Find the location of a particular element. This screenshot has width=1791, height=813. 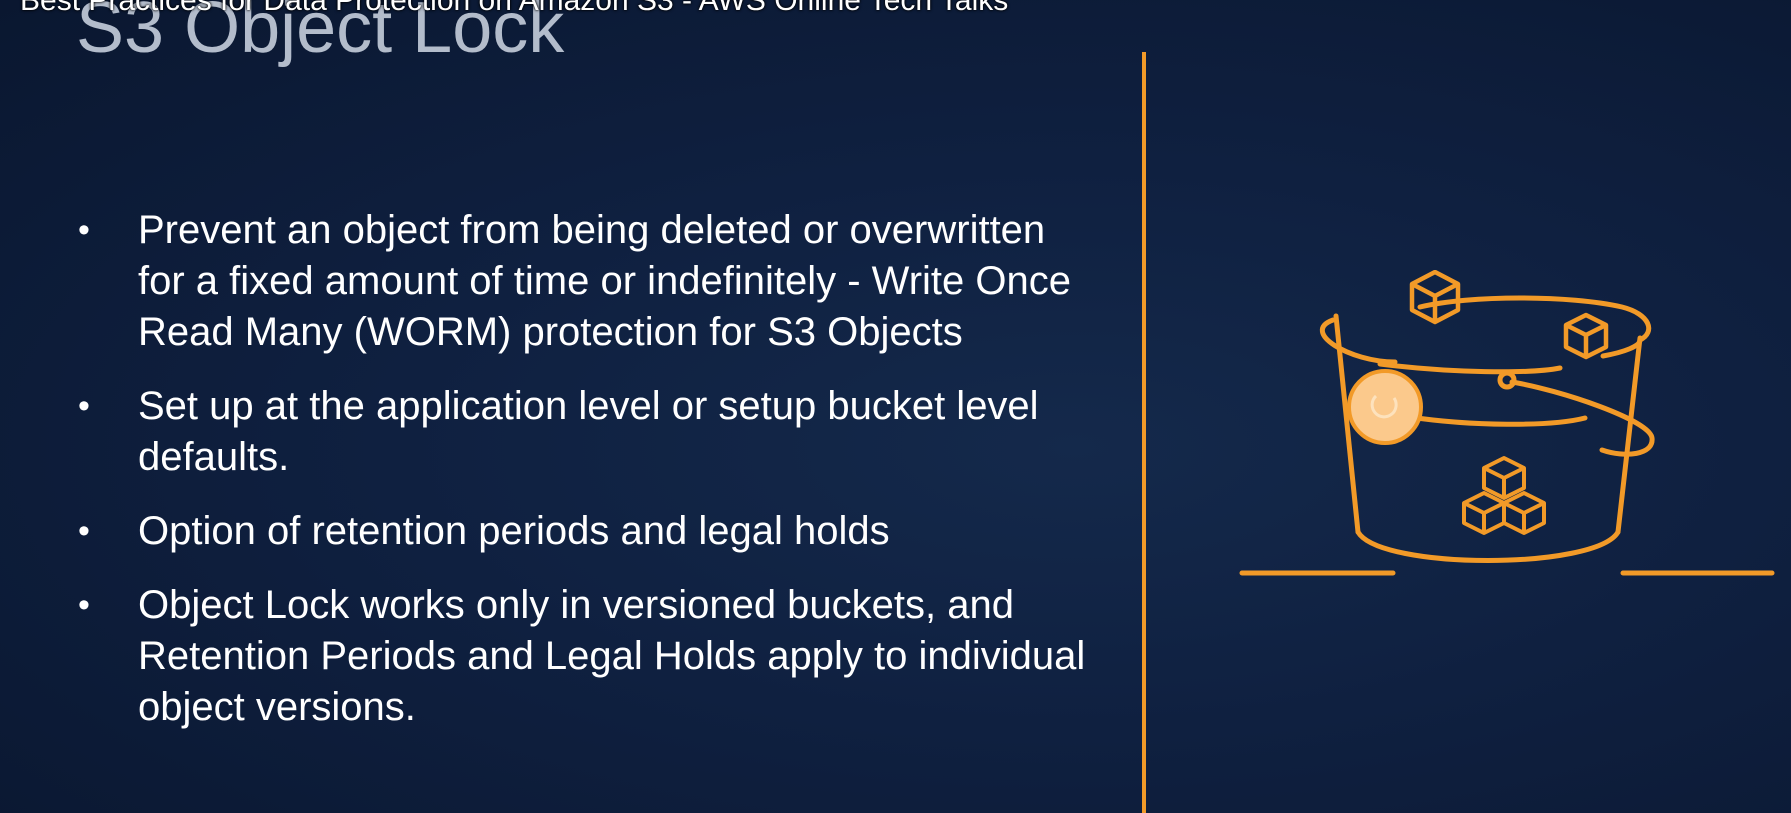

divider-line is located at coordinates (1144, 432).